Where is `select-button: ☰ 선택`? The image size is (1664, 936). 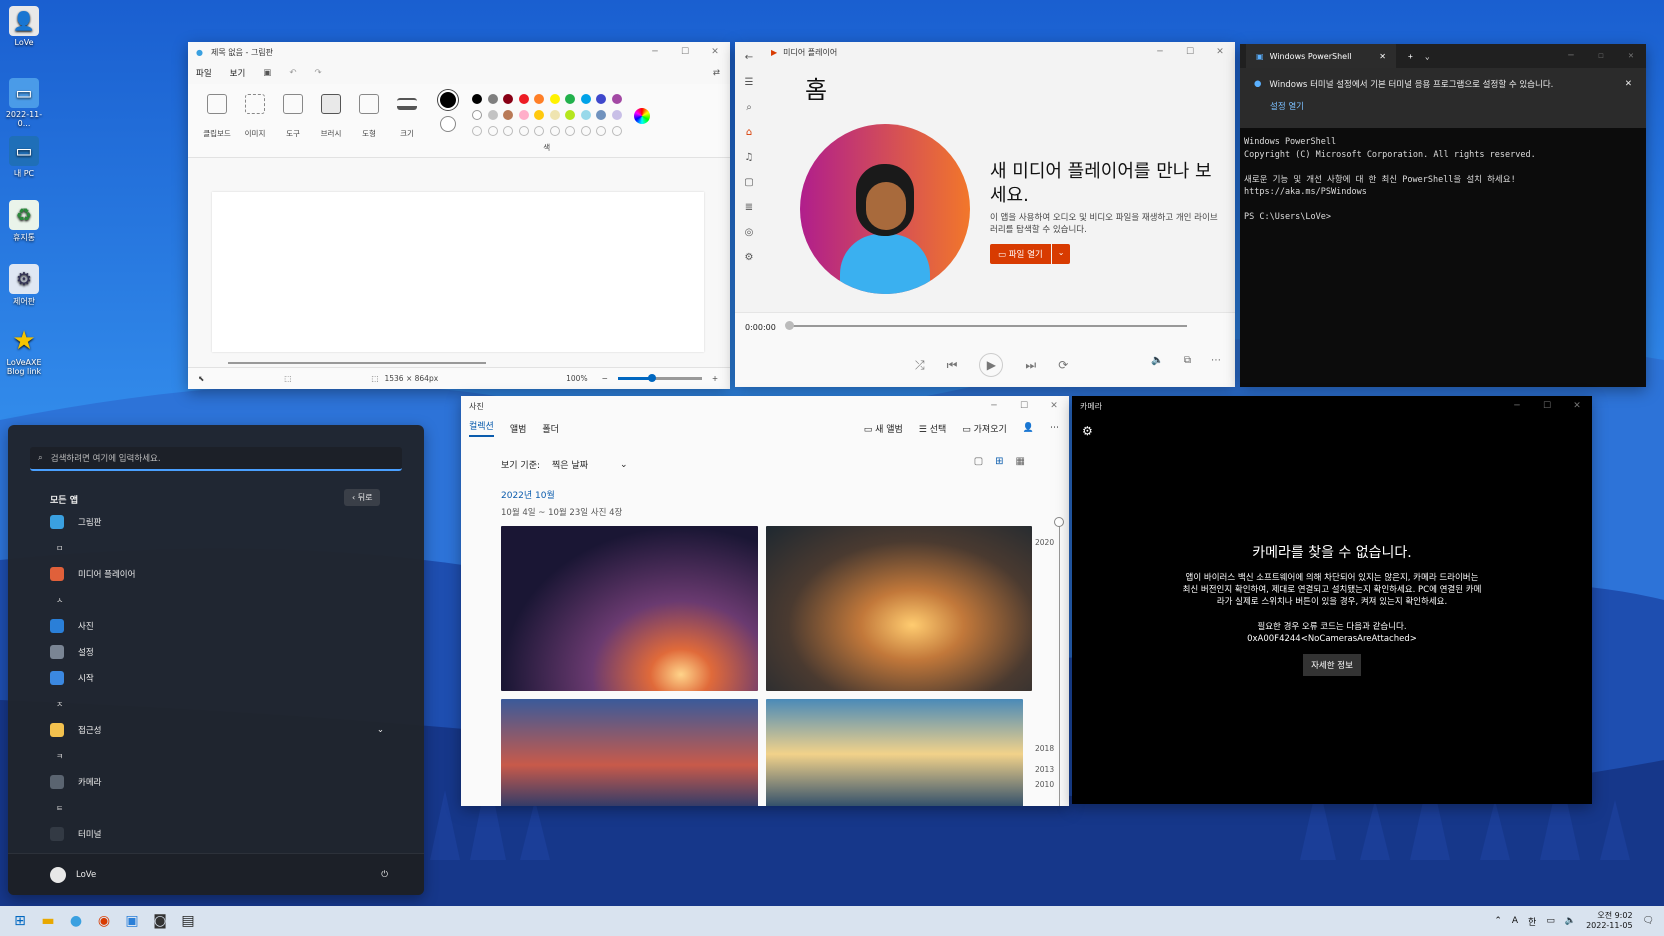 select-button: ☰ 선택 is located at coordinates (933, 428).